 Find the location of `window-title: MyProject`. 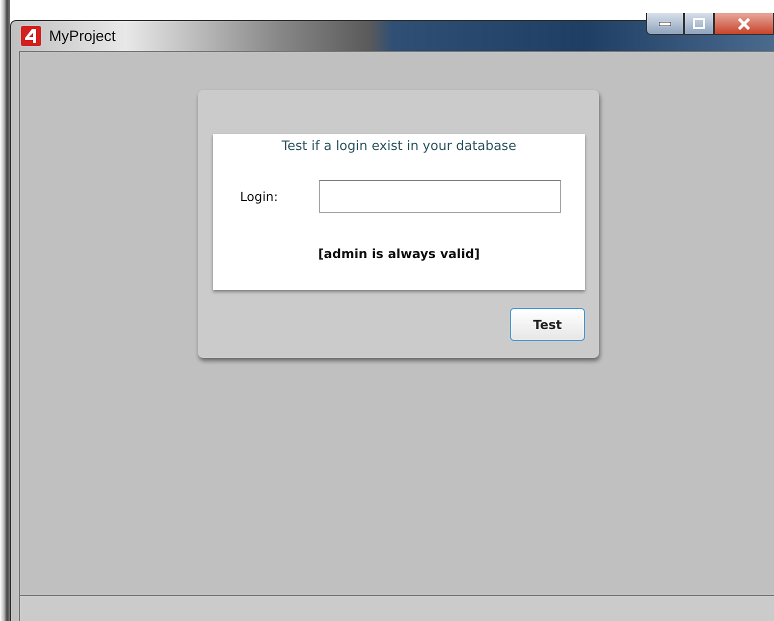

window-title: MyProject is located at coordinates (82, 36).